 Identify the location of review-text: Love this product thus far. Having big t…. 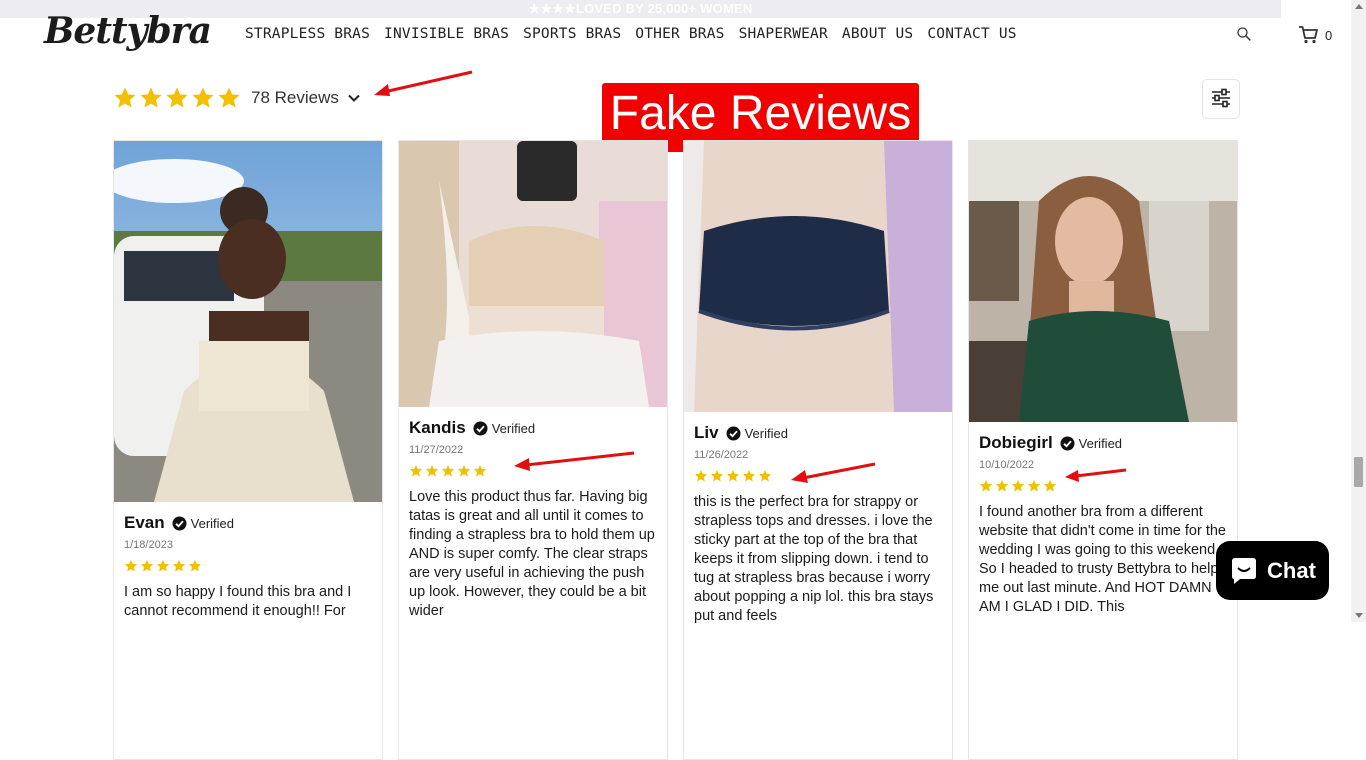
(532, 554).